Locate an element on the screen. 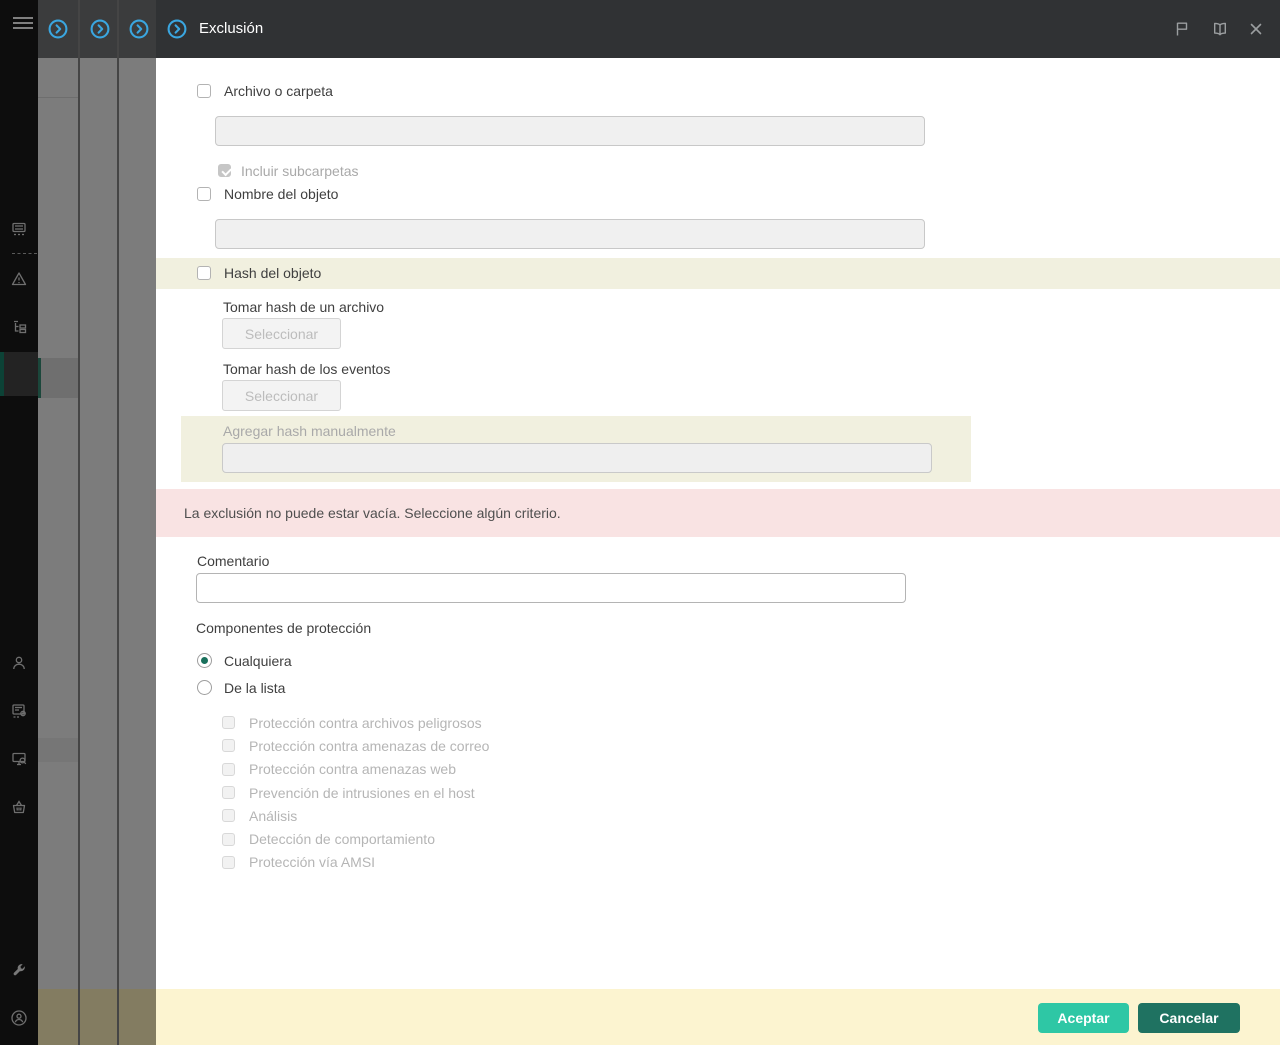 Image resolution: width=1280 pixels, height=1045 pixels. hash-objeto-checkbox is located at coordinates (204, 273).